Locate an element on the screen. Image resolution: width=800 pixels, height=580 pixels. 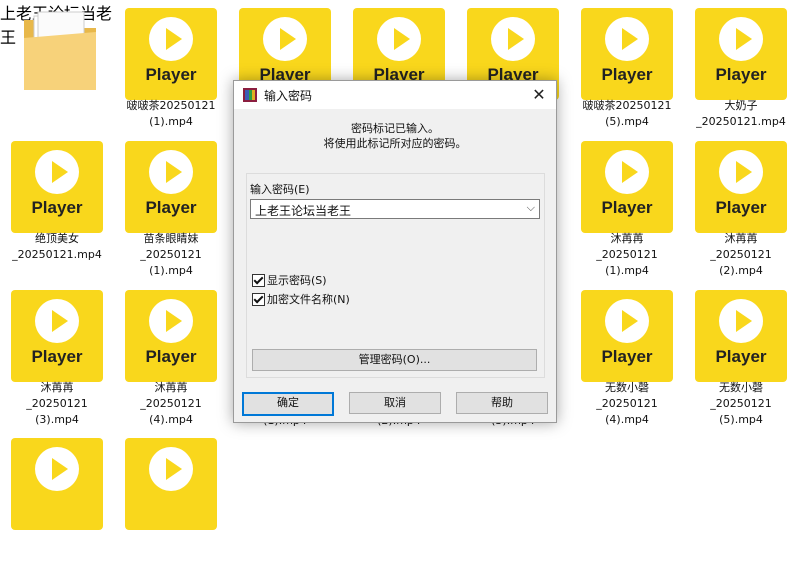
video-file: Player 沐苒苒 _20250121 (1).mp4 is located at coordinates (627, 208).